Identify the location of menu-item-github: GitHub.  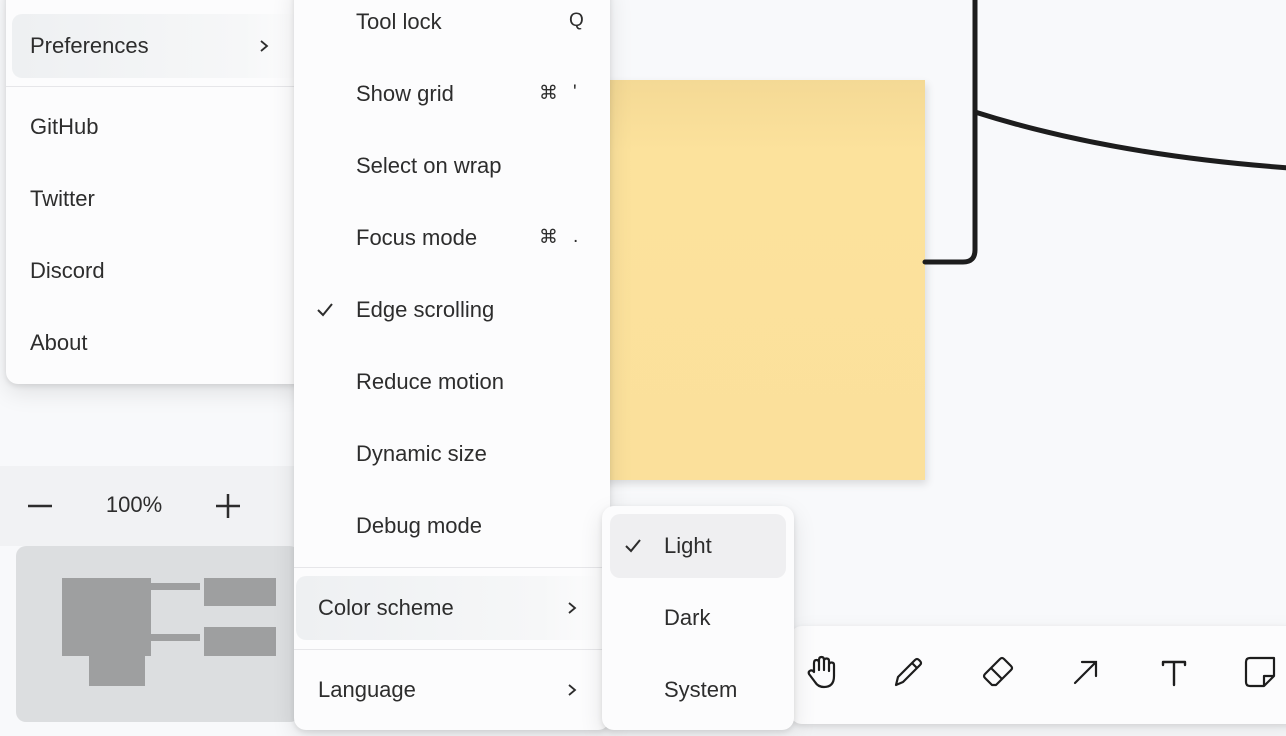
(156, 127).